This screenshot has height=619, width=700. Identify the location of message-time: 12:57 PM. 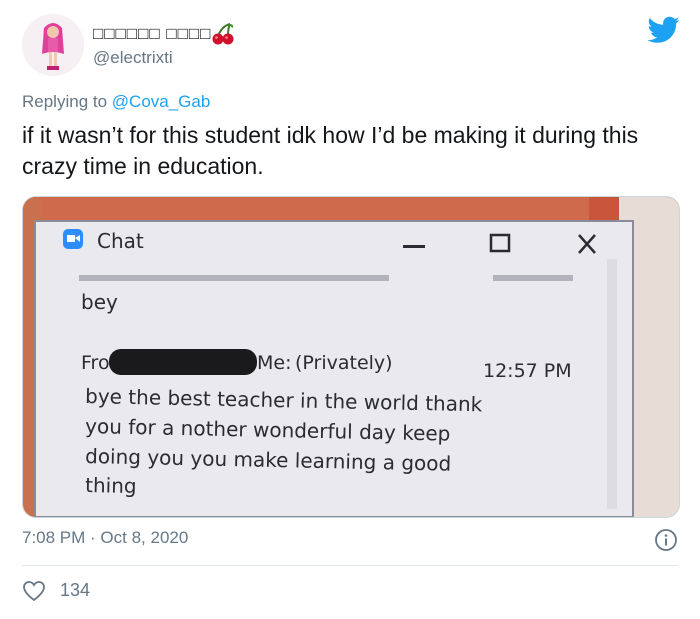
(527, 371).